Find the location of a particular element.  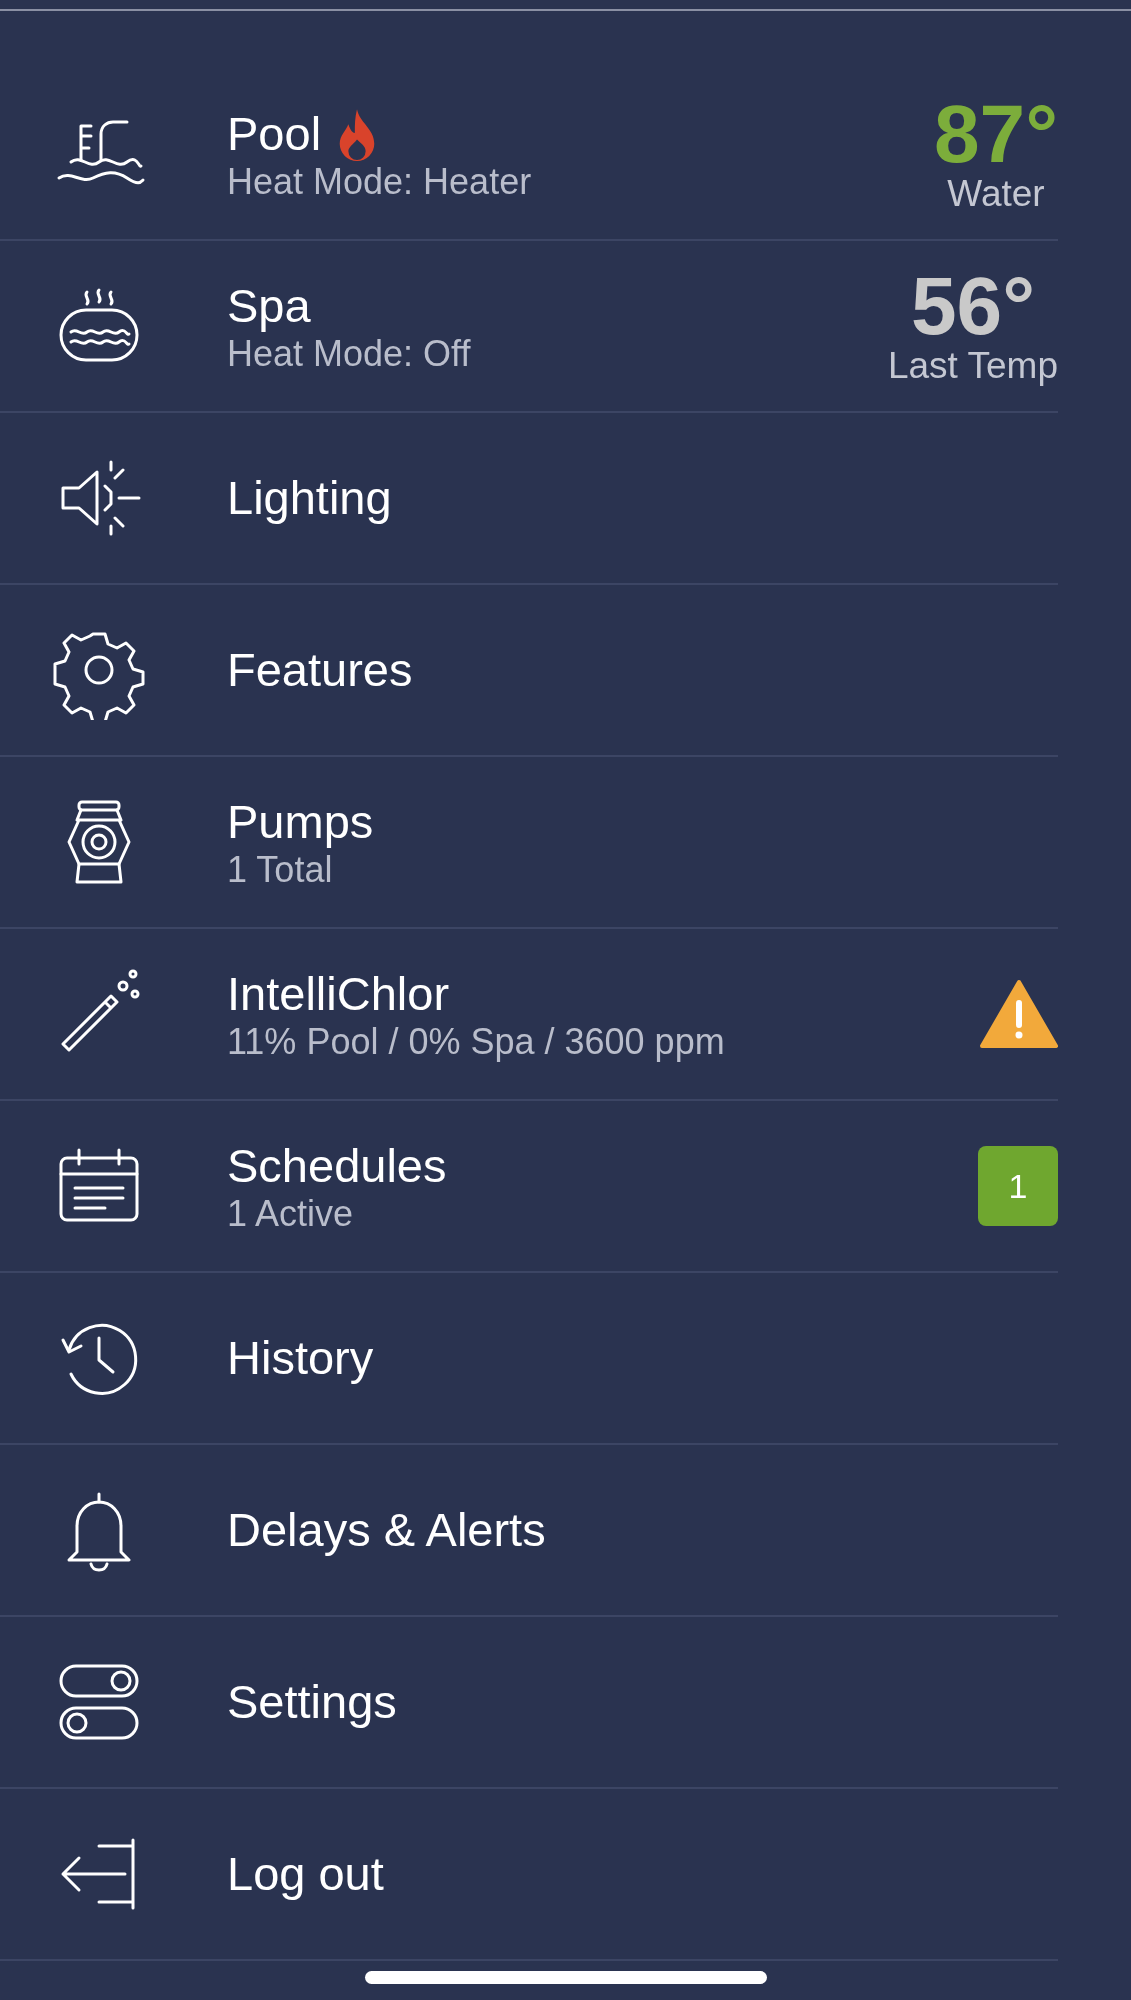

menu-subtitle: 1 Total is located at coordinates (280, 870).